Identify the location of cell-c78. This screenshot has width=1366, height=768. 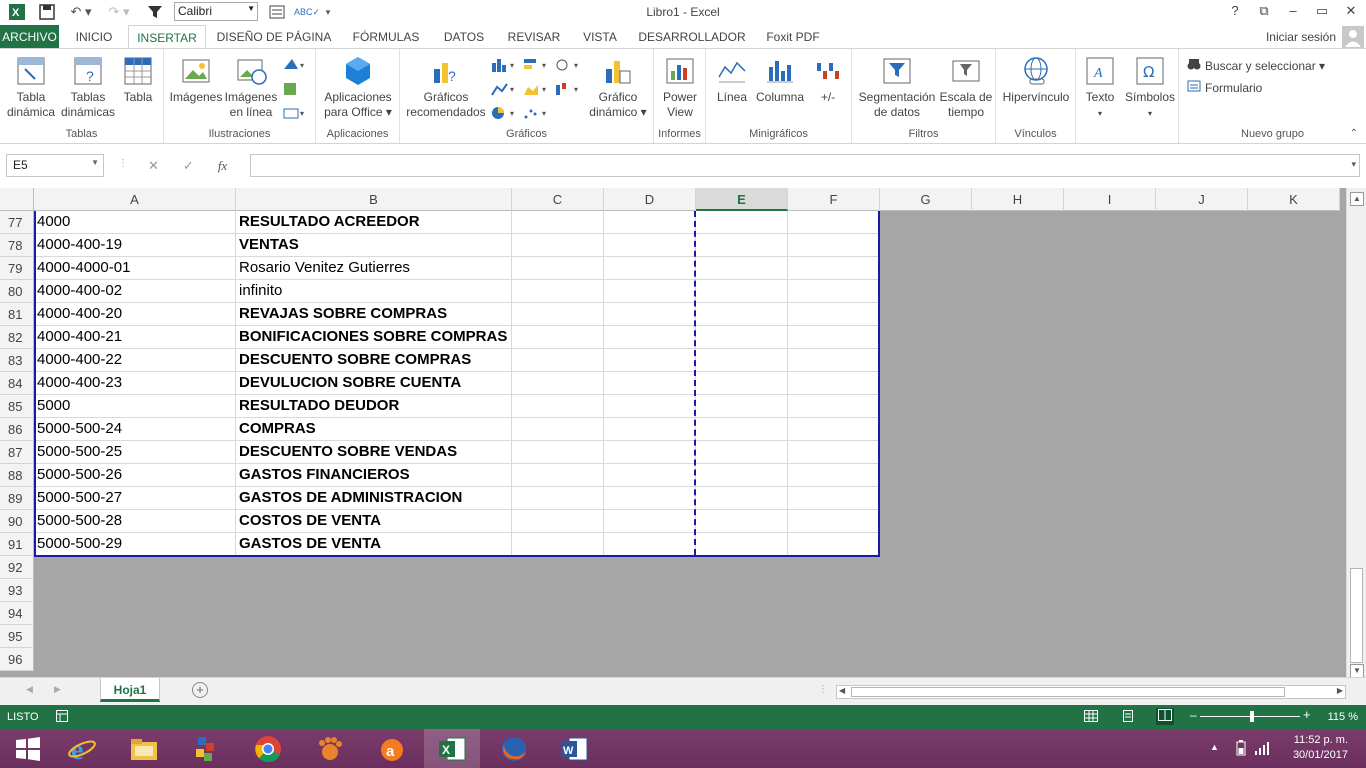
(558, 245).